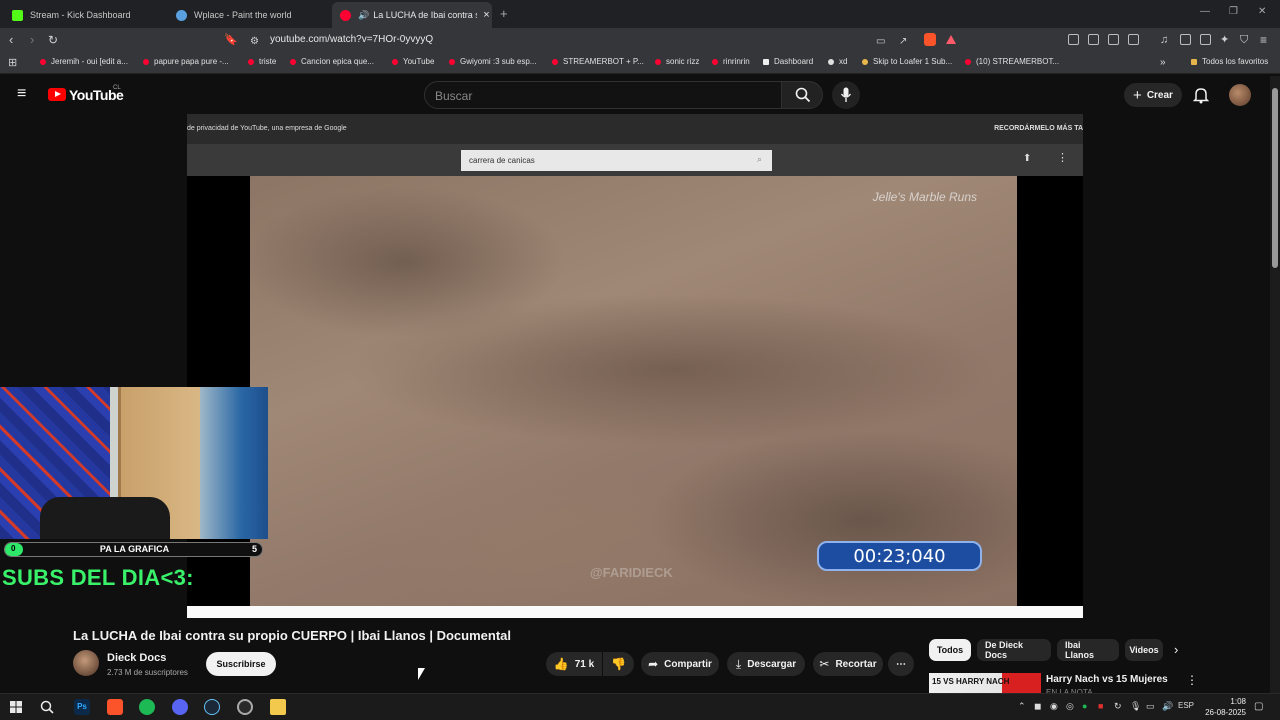 The width and height of the screenshot is (1280, 720). I want to click on page-scrollbar, so click(1275, 384).